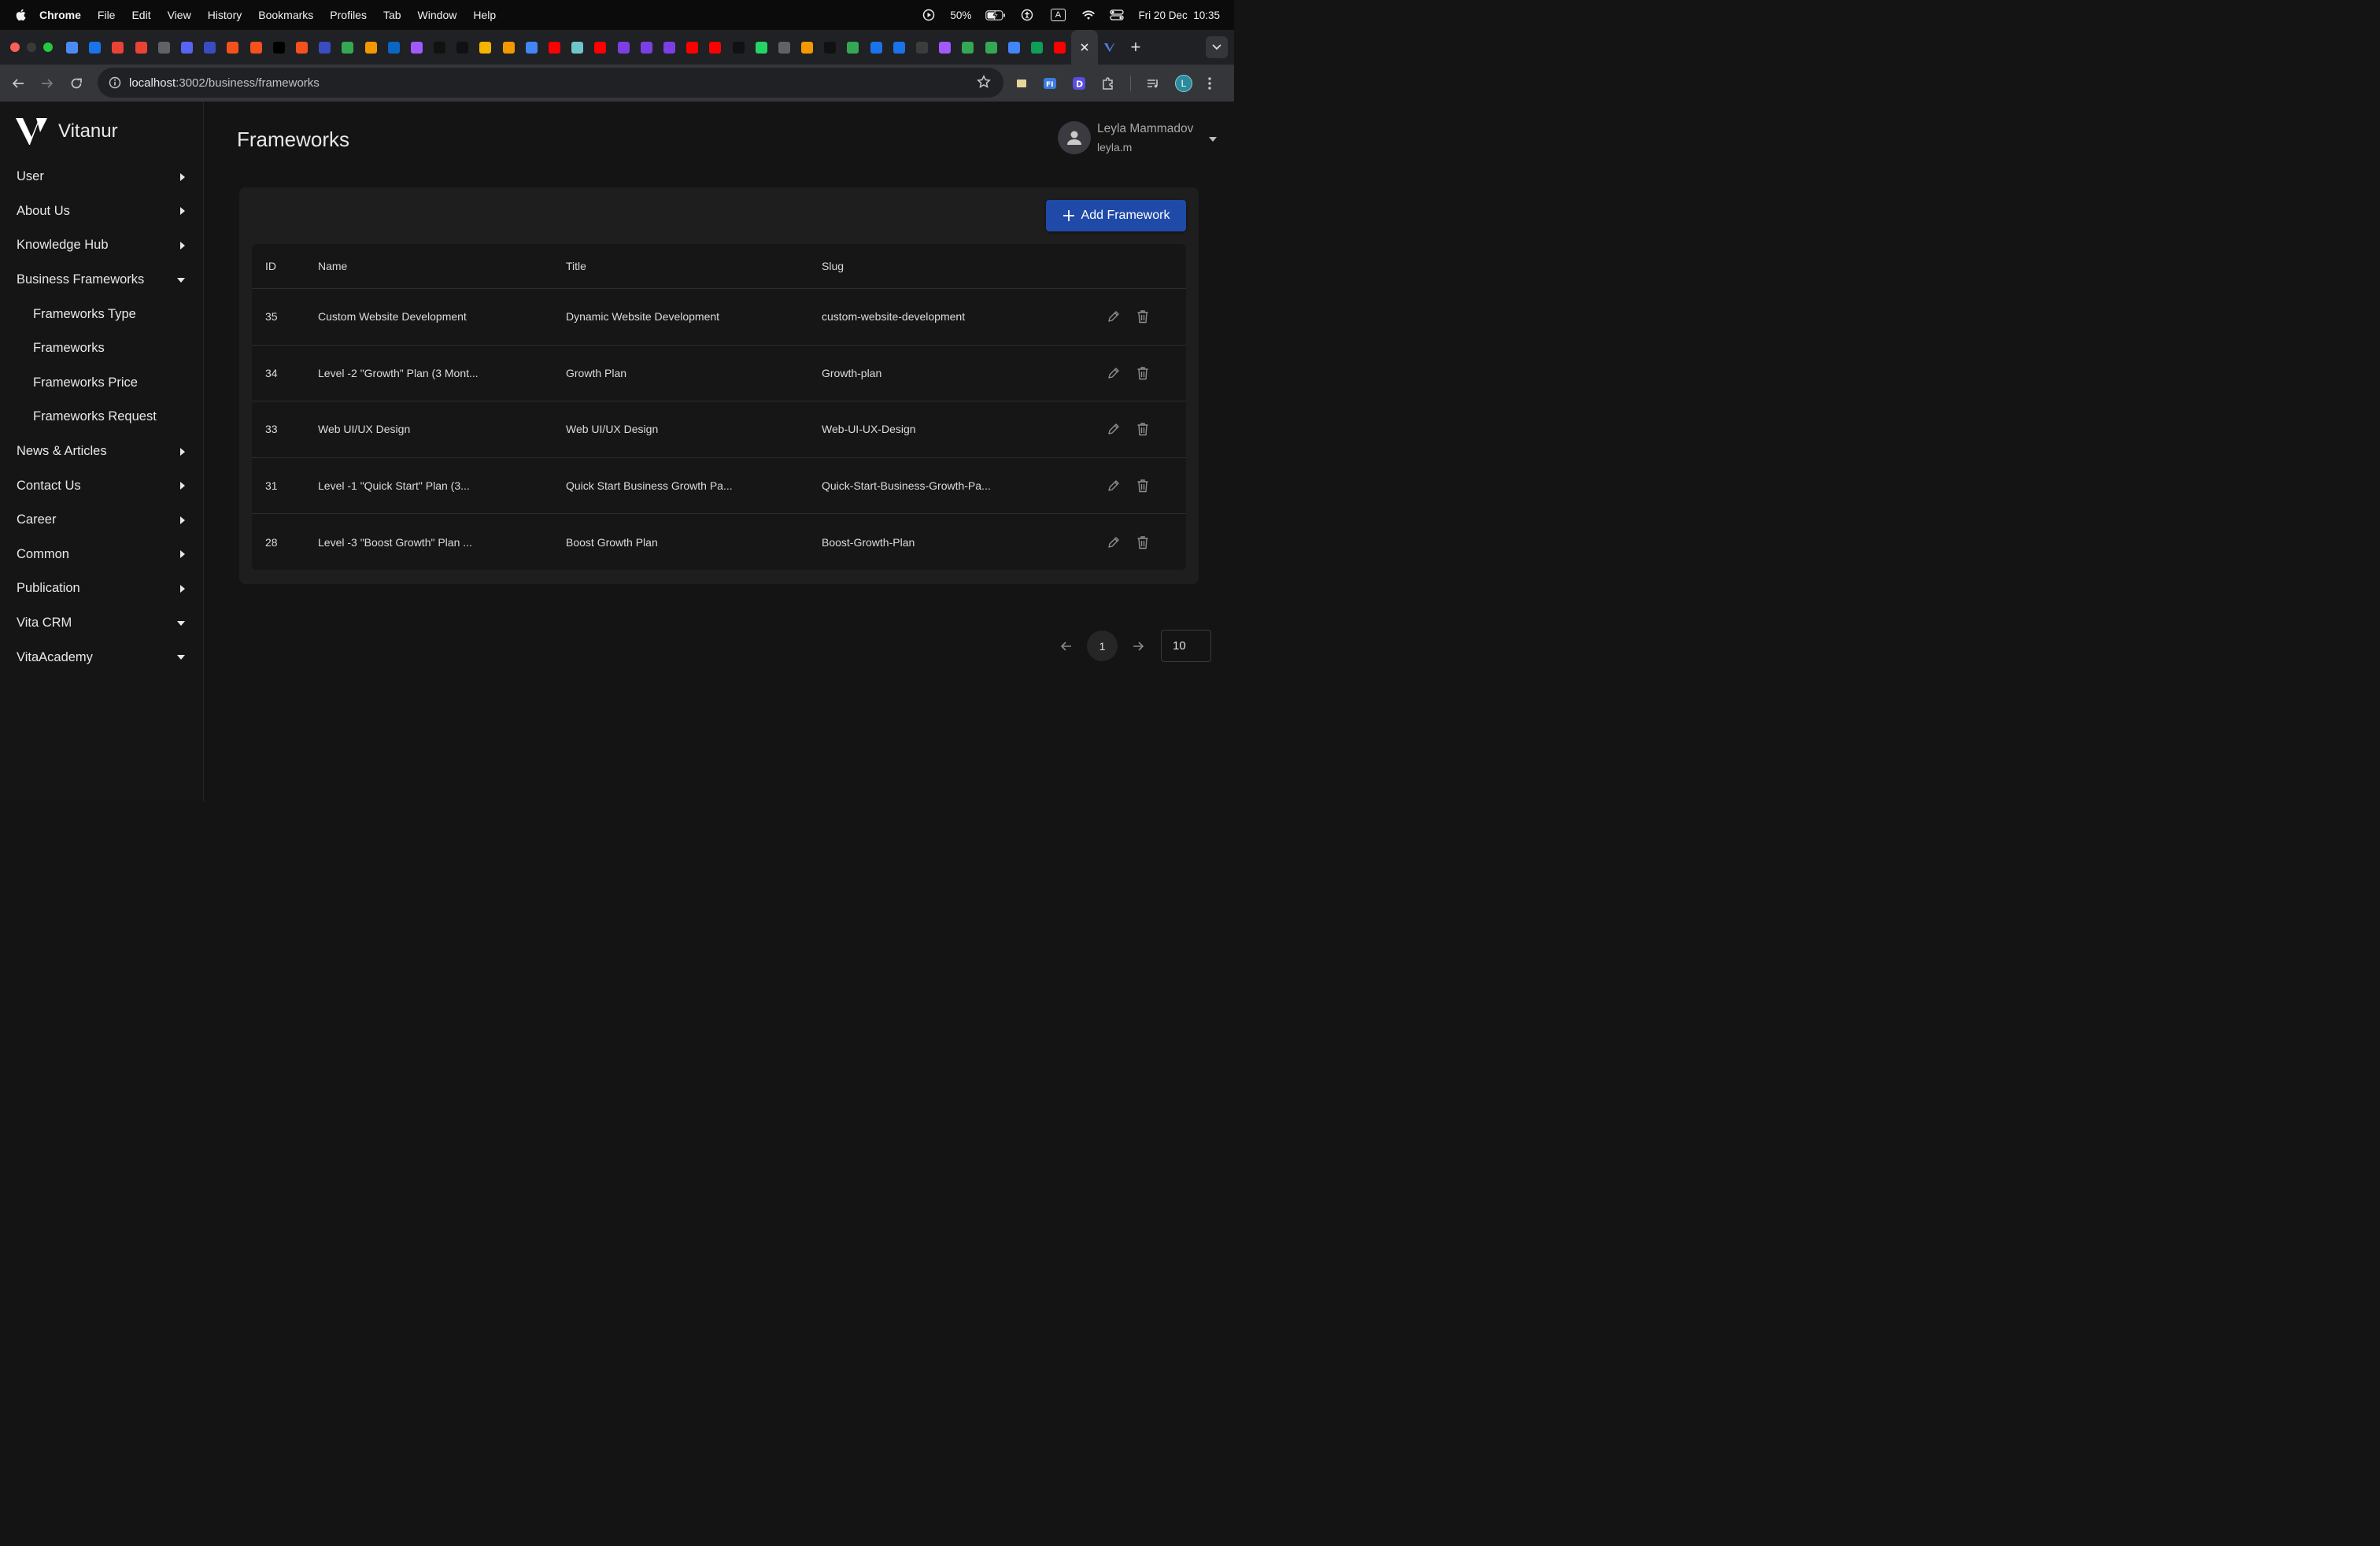  Describe the element at coordinates (102, 348) in the screenshot. I see `sidebar-item-frameworks: Frameworks` at that location.